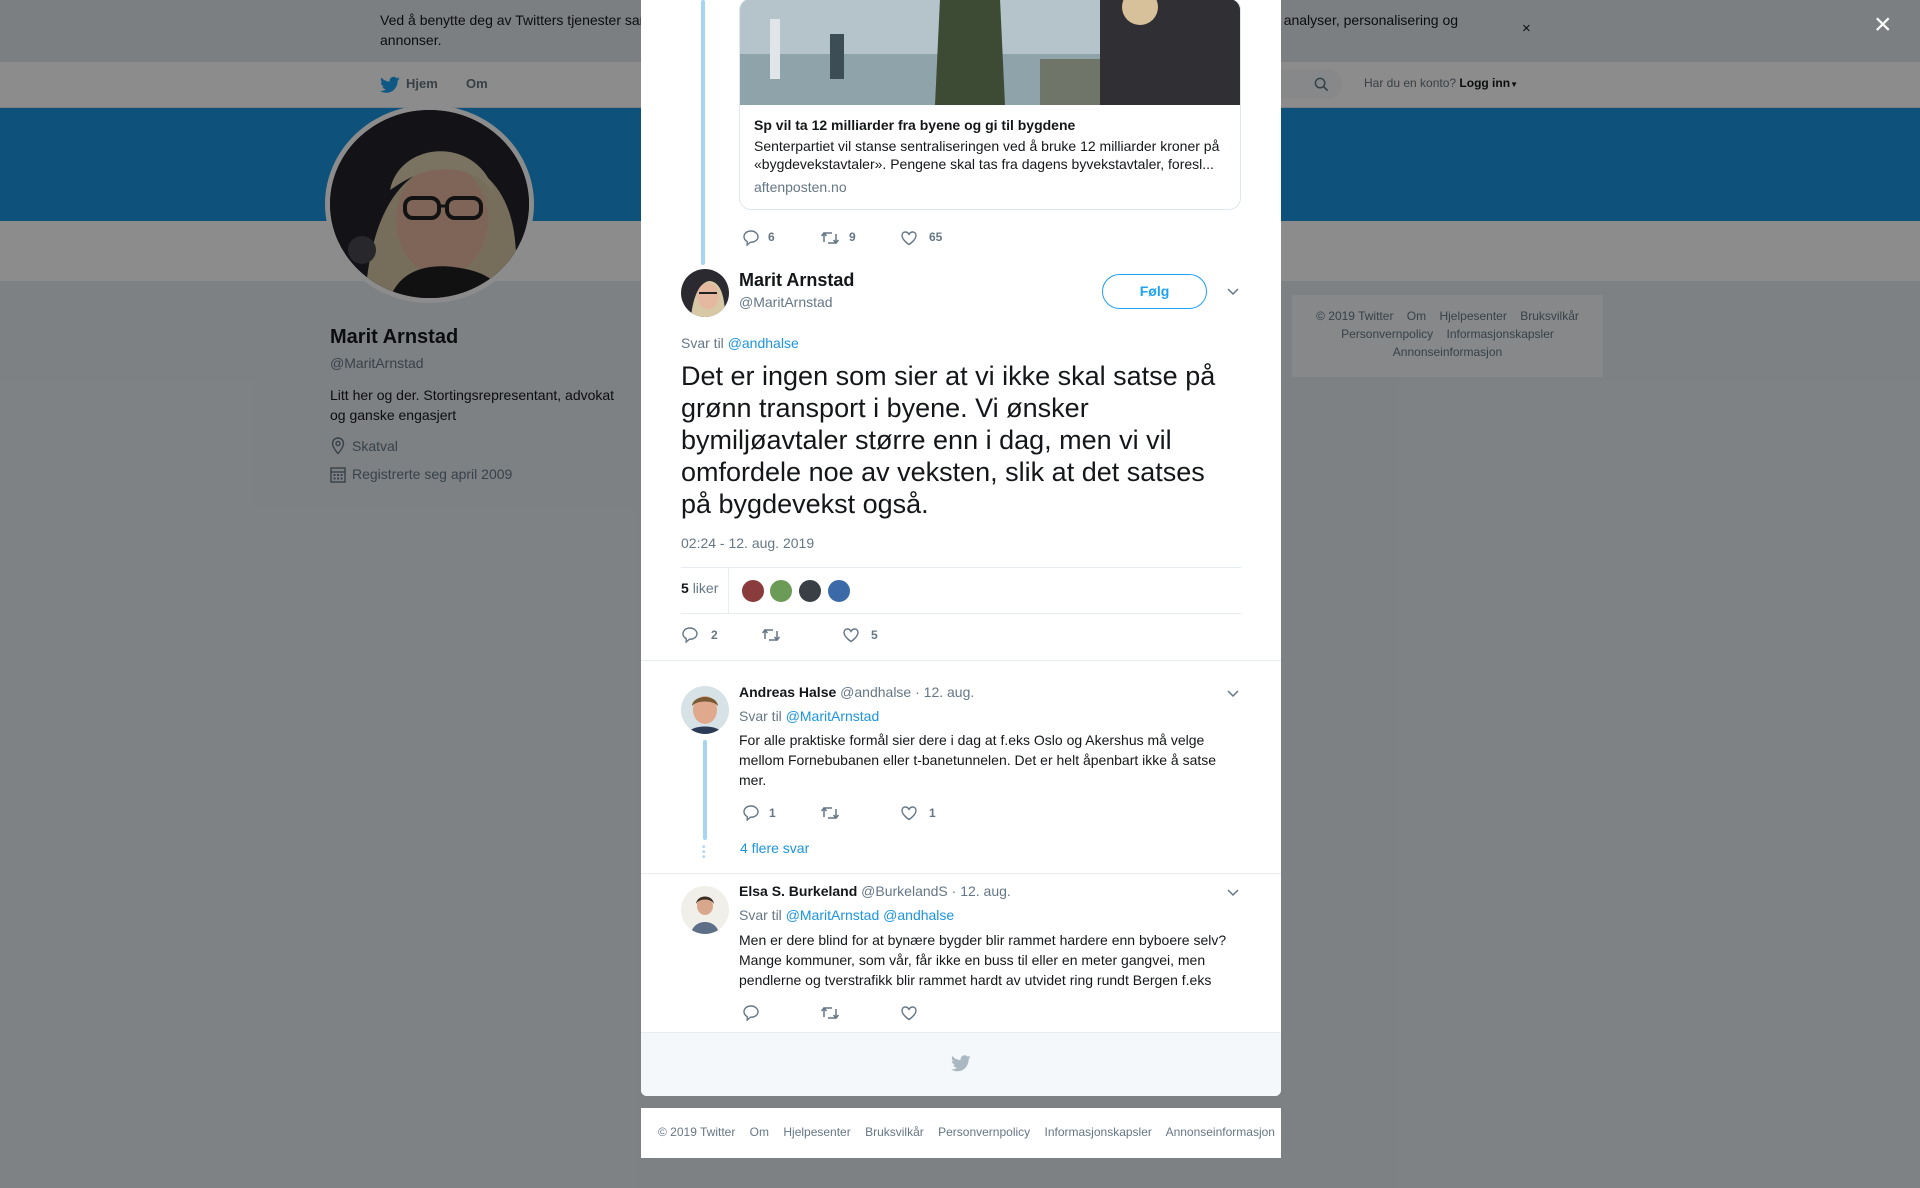 This screenshot has width=1920, height=1188. What do you see at coordinates (984, 1132) in the screenshot?
I see `footer-privacy: Personvernpolicy` at bounding box center [984, 1132].